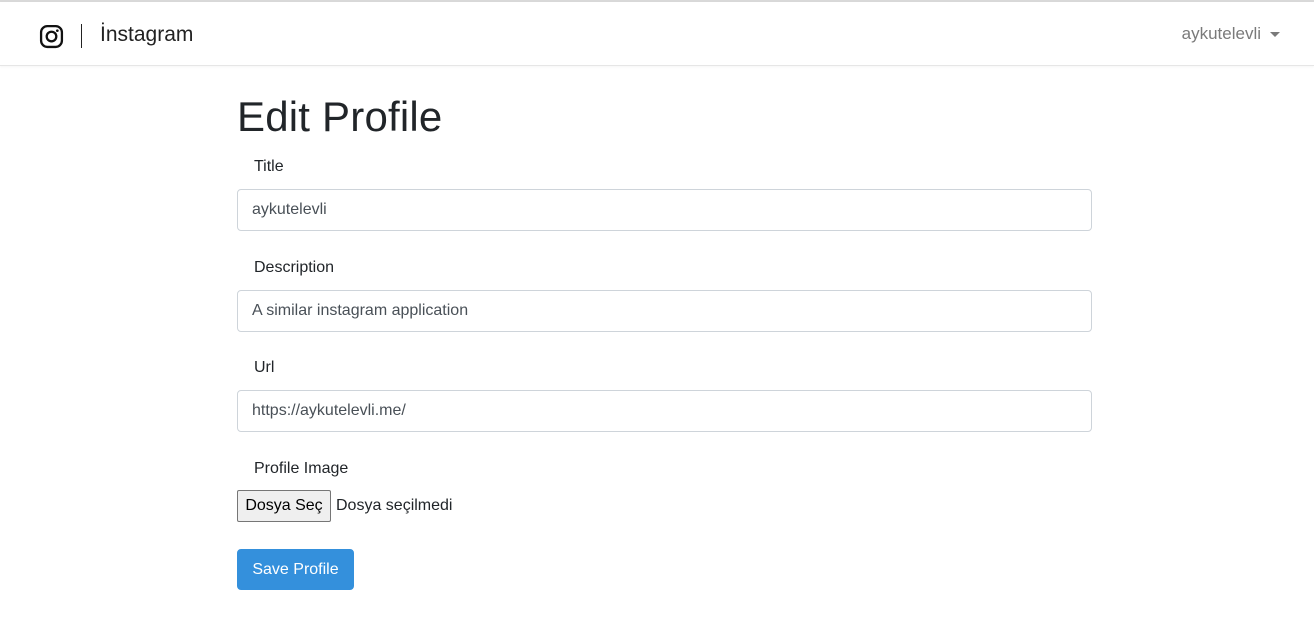  What do you see at coordinates (295, 569) in the screenshot?
I see `save-profile-button: Save Profile` at bounding box center [295, 569].